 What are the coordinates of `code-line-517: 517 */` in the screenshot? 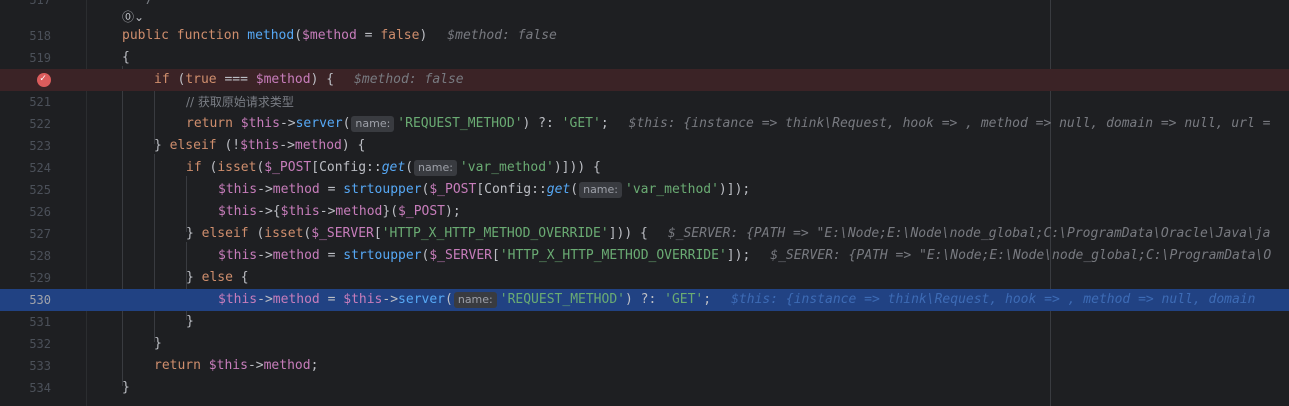 It's located at (644, 5).